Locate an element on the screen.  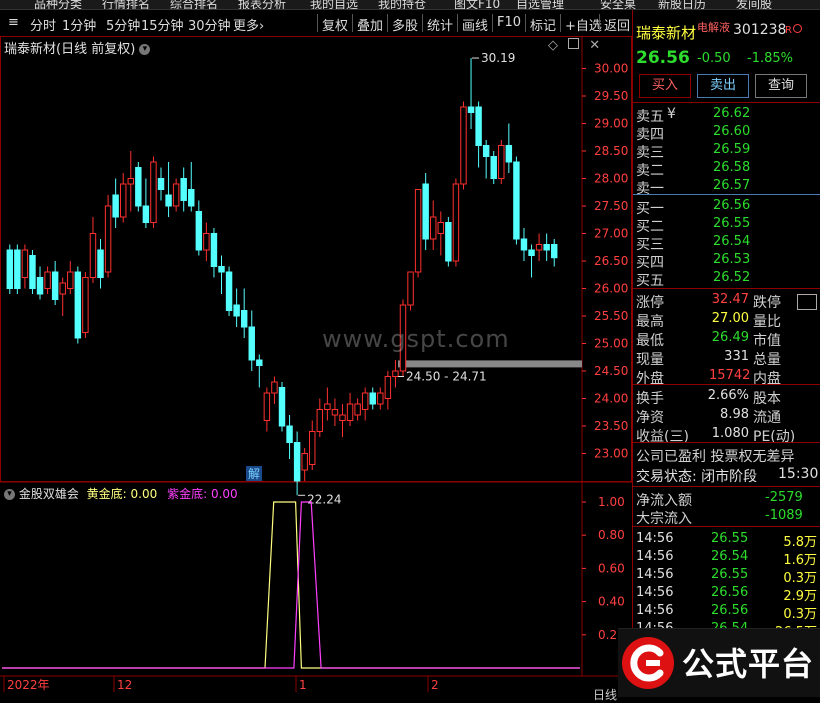
indicator-tick-label: 0.40 is located at coordinates (611, 602).